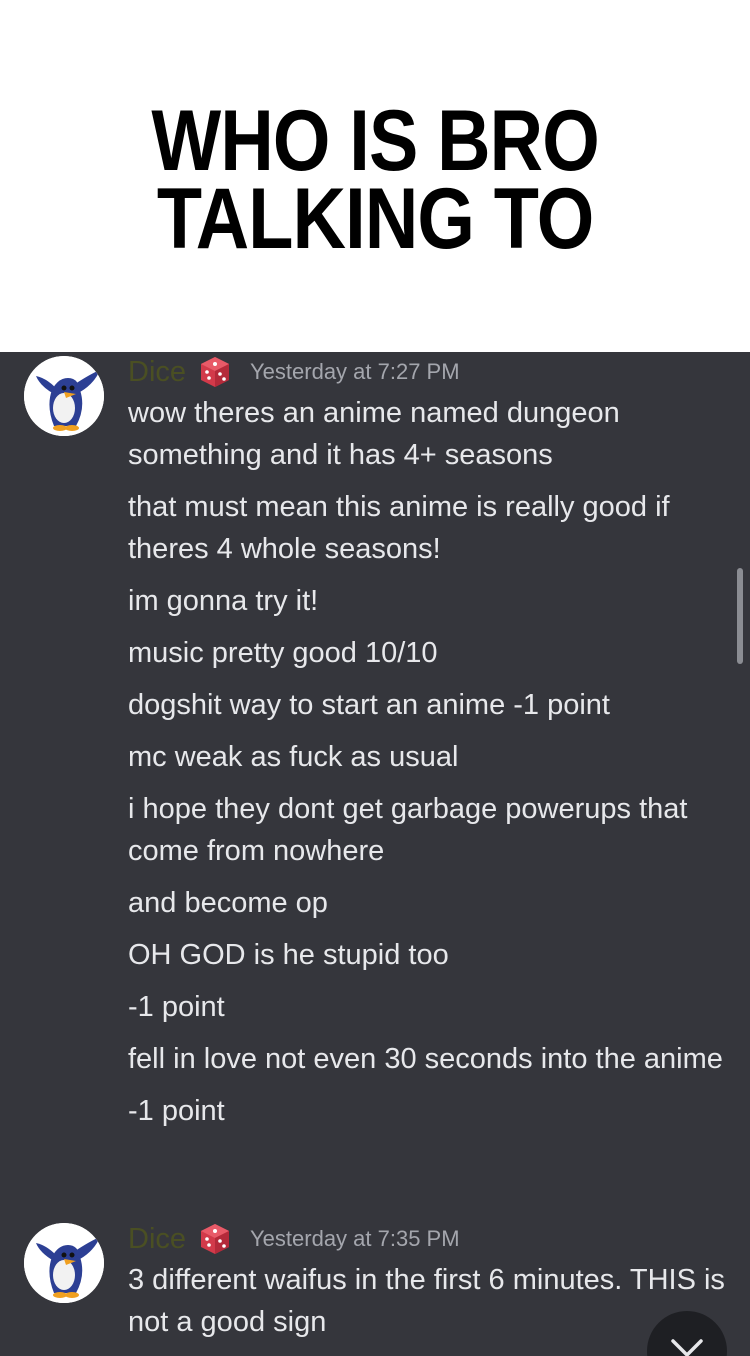  What do you see at coordinates (223, 601) in the screenshot?
I see `message-line: im gonna try it!` at bounding box center [223, 601].